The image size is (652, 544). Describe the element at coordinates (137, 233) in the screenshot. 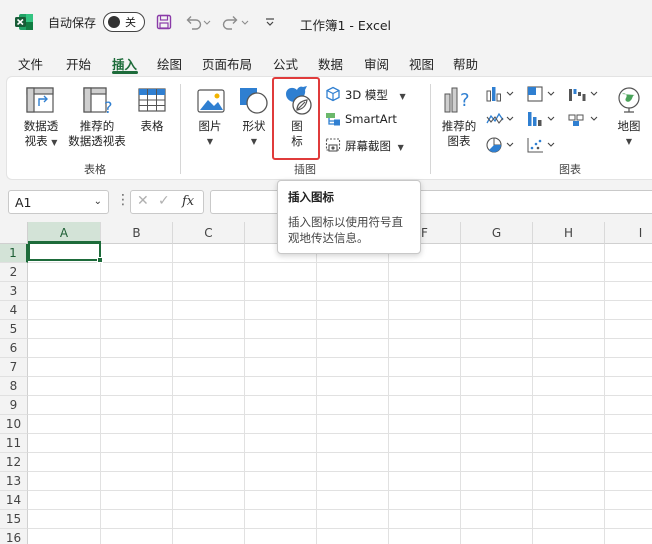

I see `column-header-b: B` at that location.